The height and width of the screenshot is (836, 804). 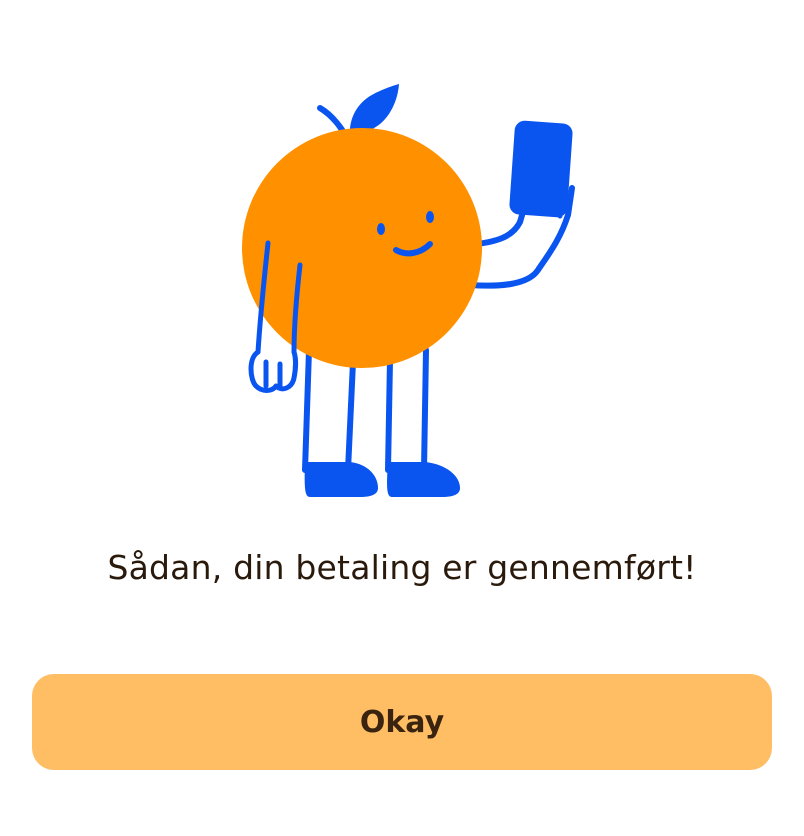 I want to click on okay-button-label: Okay, so click(x=402, y=722).